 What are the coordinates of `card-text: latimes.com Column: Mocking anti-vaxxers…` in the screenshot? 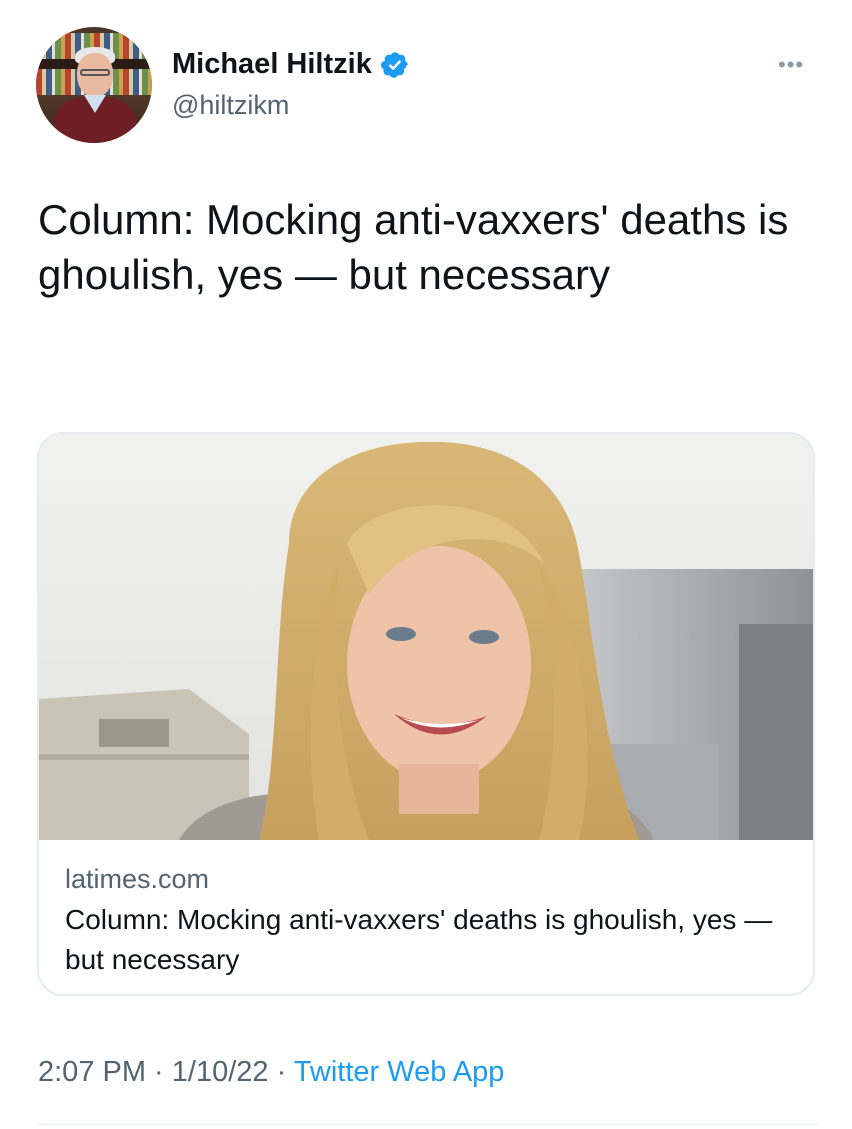 It's located at (425, 921).